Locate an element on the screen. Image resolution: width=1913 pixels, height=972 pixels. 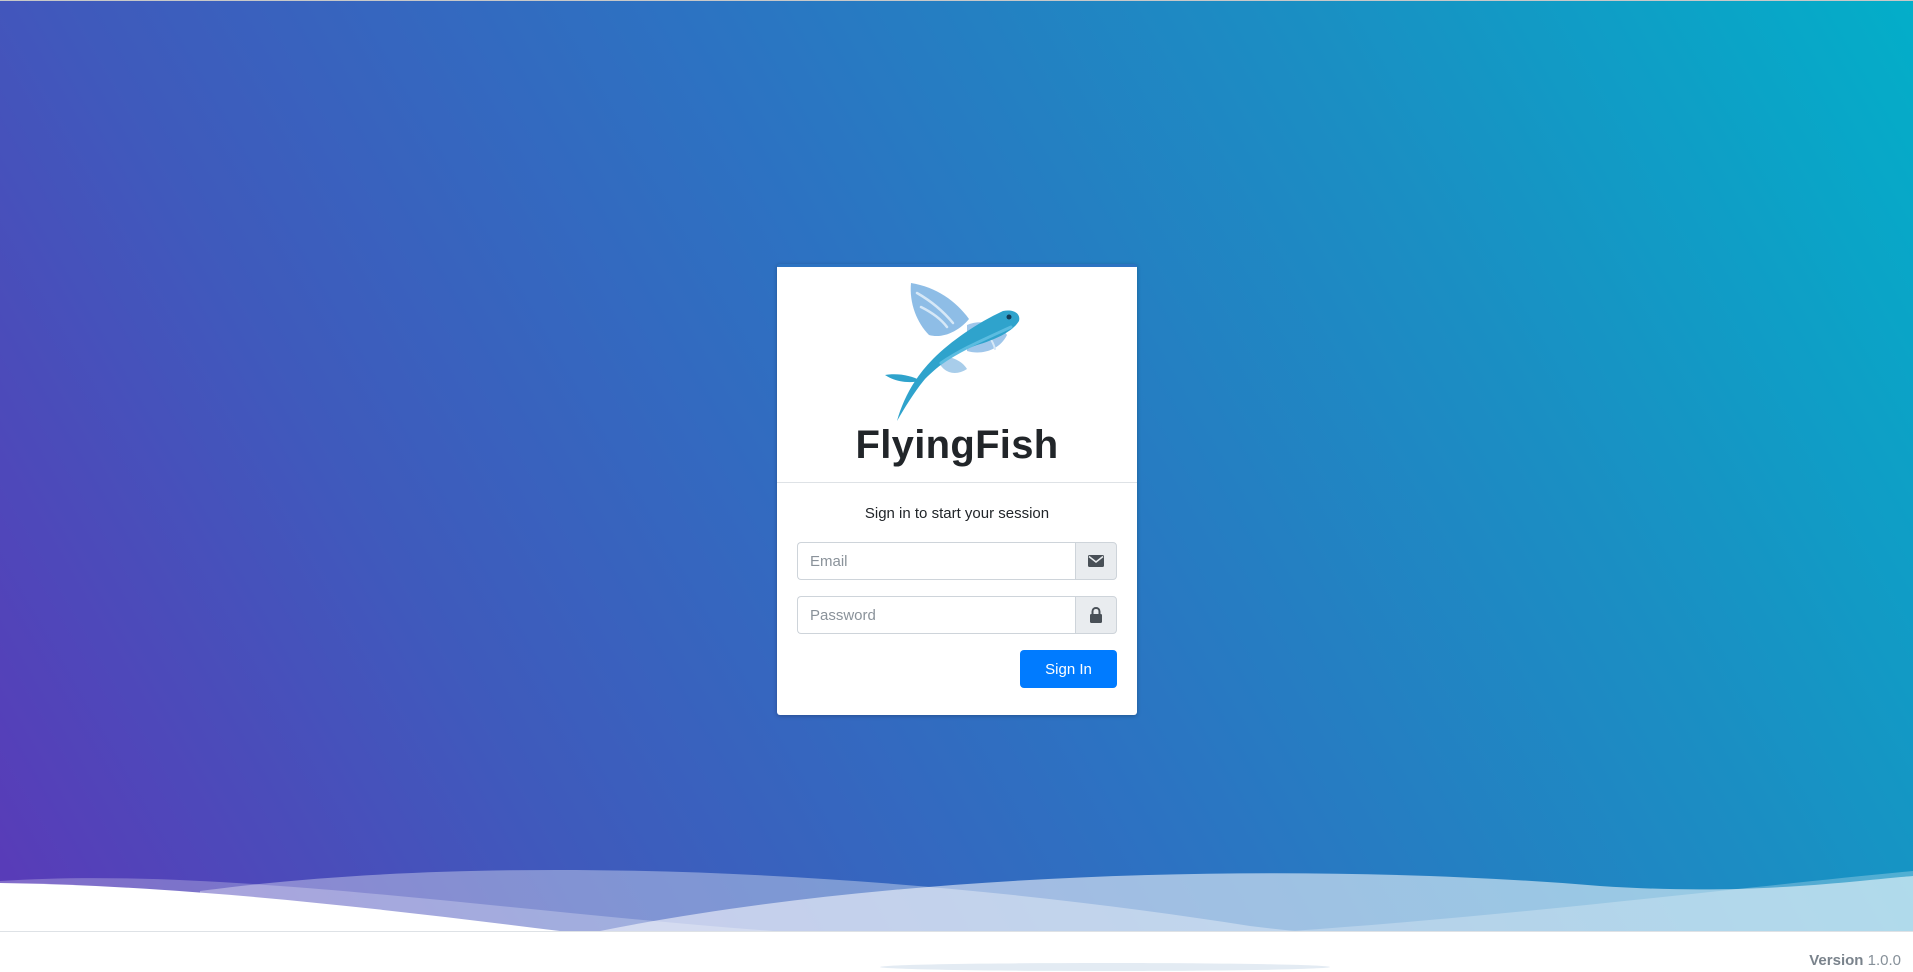
password-addon is located at coordinates (1096, 615).